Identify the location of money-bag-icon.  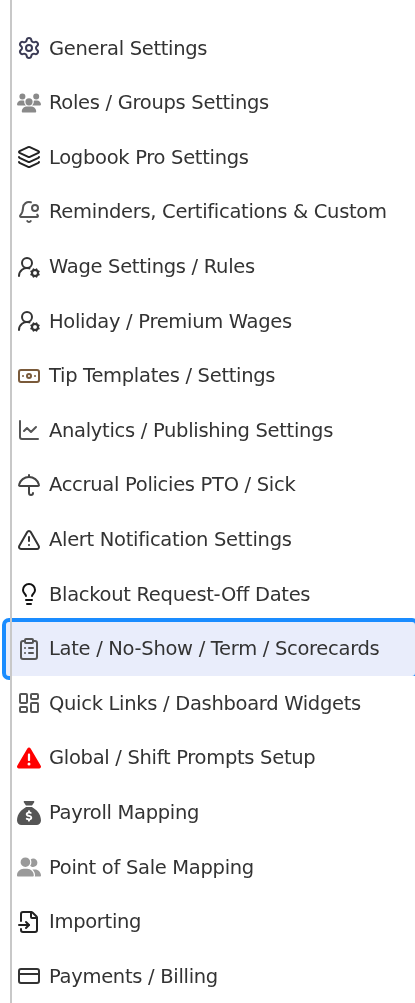
(29, 812).